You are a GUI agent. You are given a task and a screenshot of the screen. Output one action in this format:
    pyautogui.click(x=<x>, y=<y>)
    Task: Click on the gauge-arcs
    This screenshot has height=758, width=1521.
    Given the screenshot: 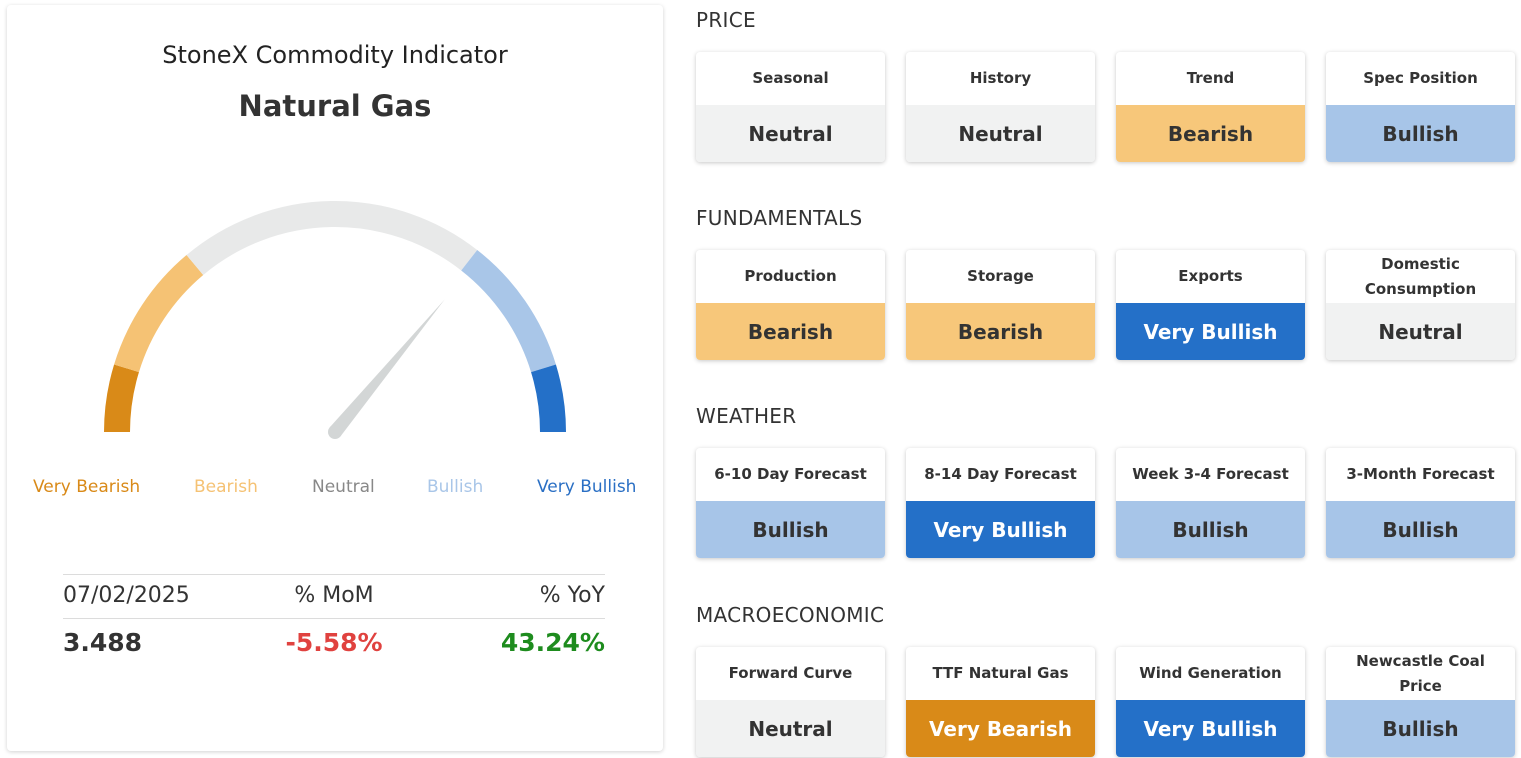 What is the action you would take?
    pyautogui.click(x=335, y=317)
    